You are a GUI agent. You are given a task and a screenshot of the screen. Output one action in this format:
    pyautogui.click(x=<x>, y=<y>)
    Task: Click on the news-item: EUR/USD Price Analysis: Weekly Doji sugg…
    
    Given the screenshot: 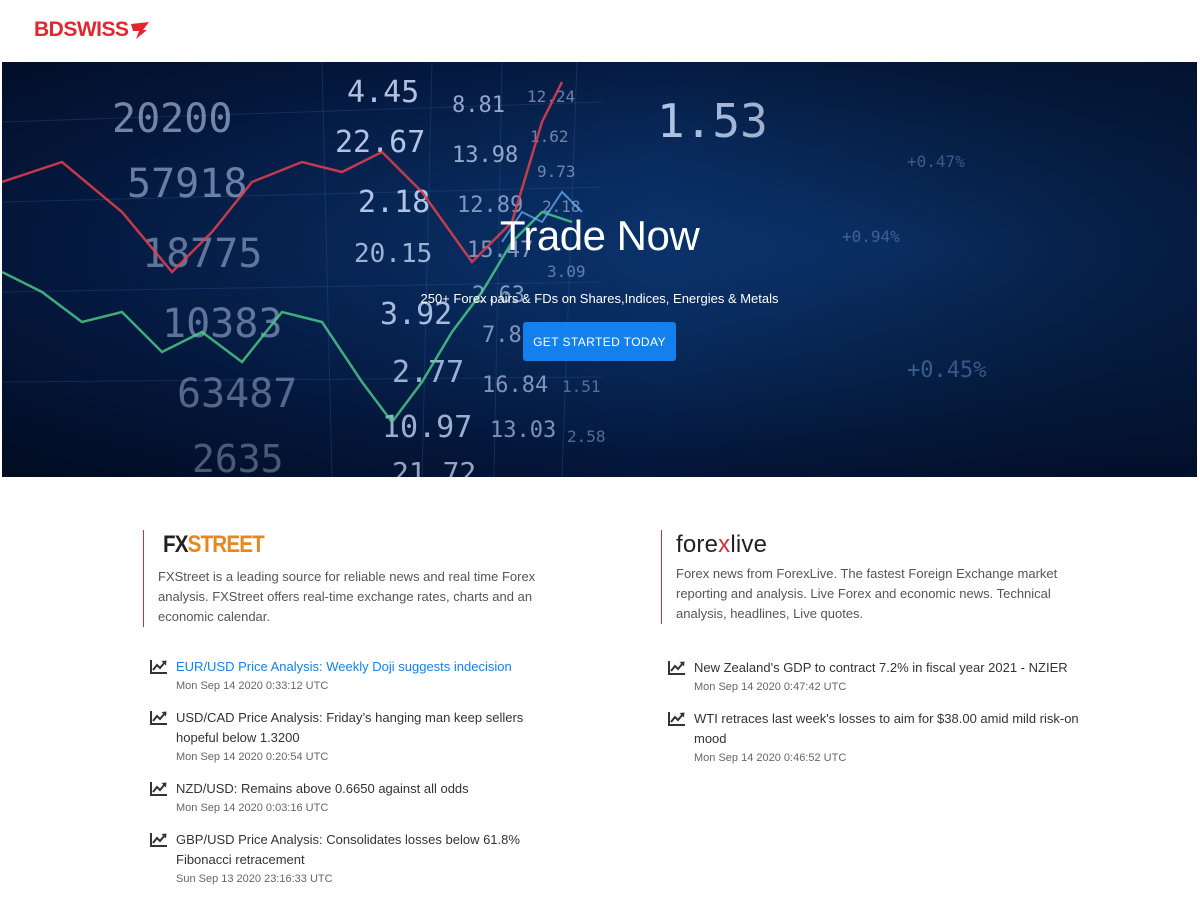 What is the action you would take?
    pyautogui.click(x=350, y=676)
    